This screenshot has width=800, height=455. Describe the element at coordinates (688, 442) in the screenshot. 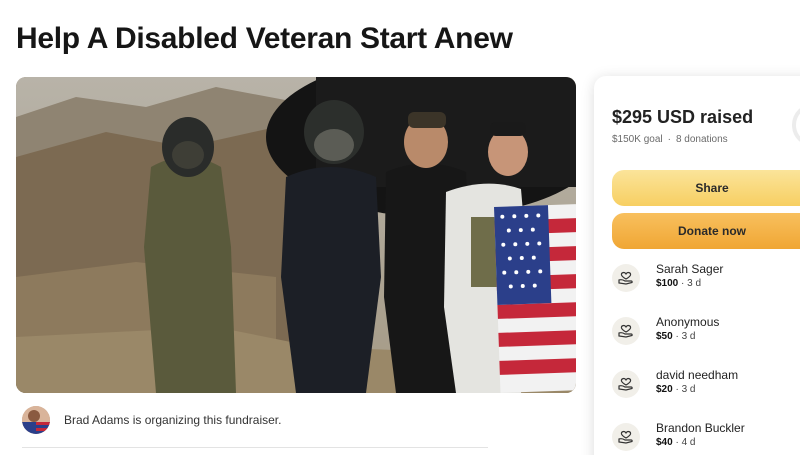

I see `donation-time: 4 d` at that location.